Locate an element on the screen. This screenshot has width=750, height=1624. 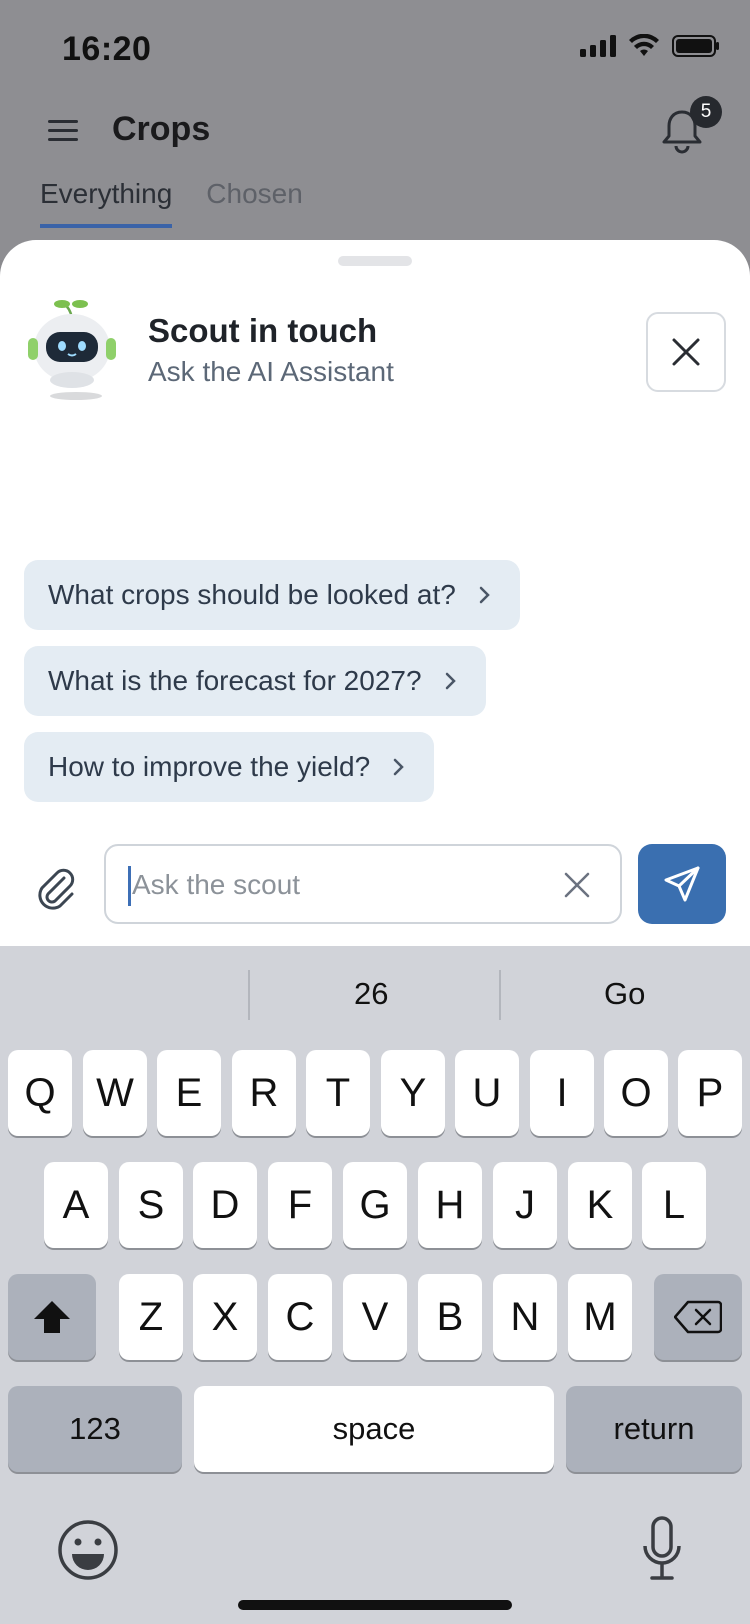
numbers-key: 123 is located at coordinates (95, 1429).